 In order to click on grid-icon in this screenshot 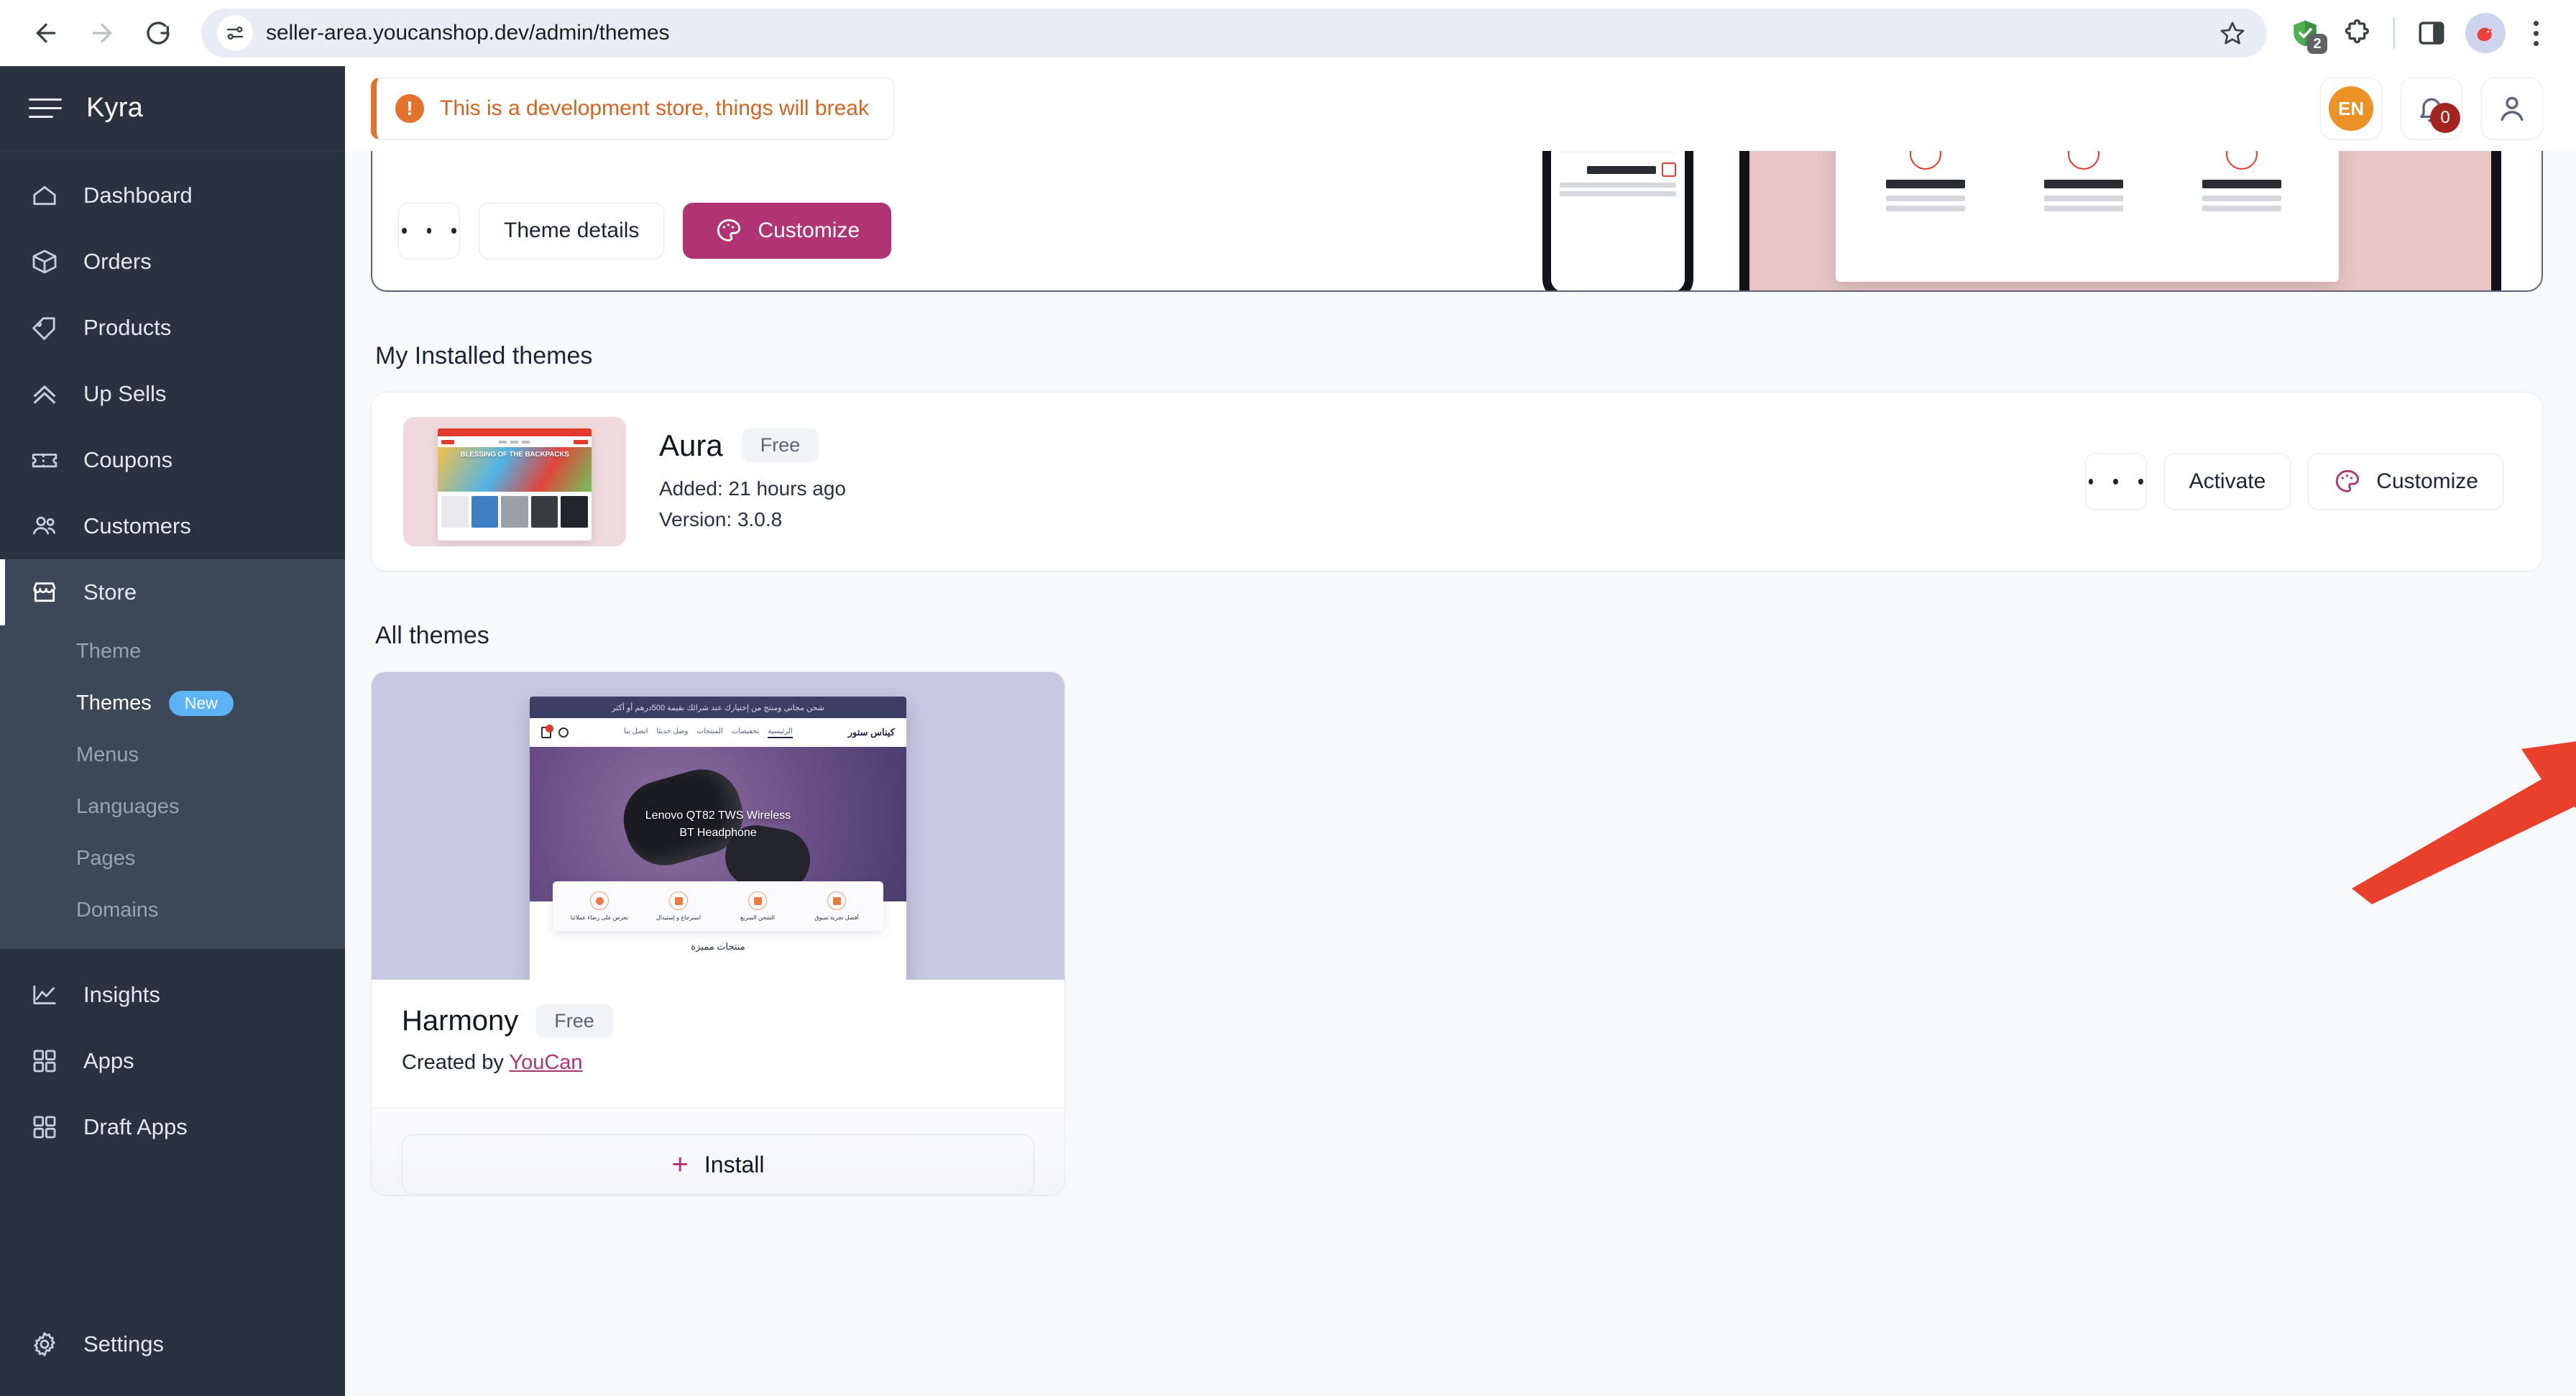, I will do `click(44, 1061)`.